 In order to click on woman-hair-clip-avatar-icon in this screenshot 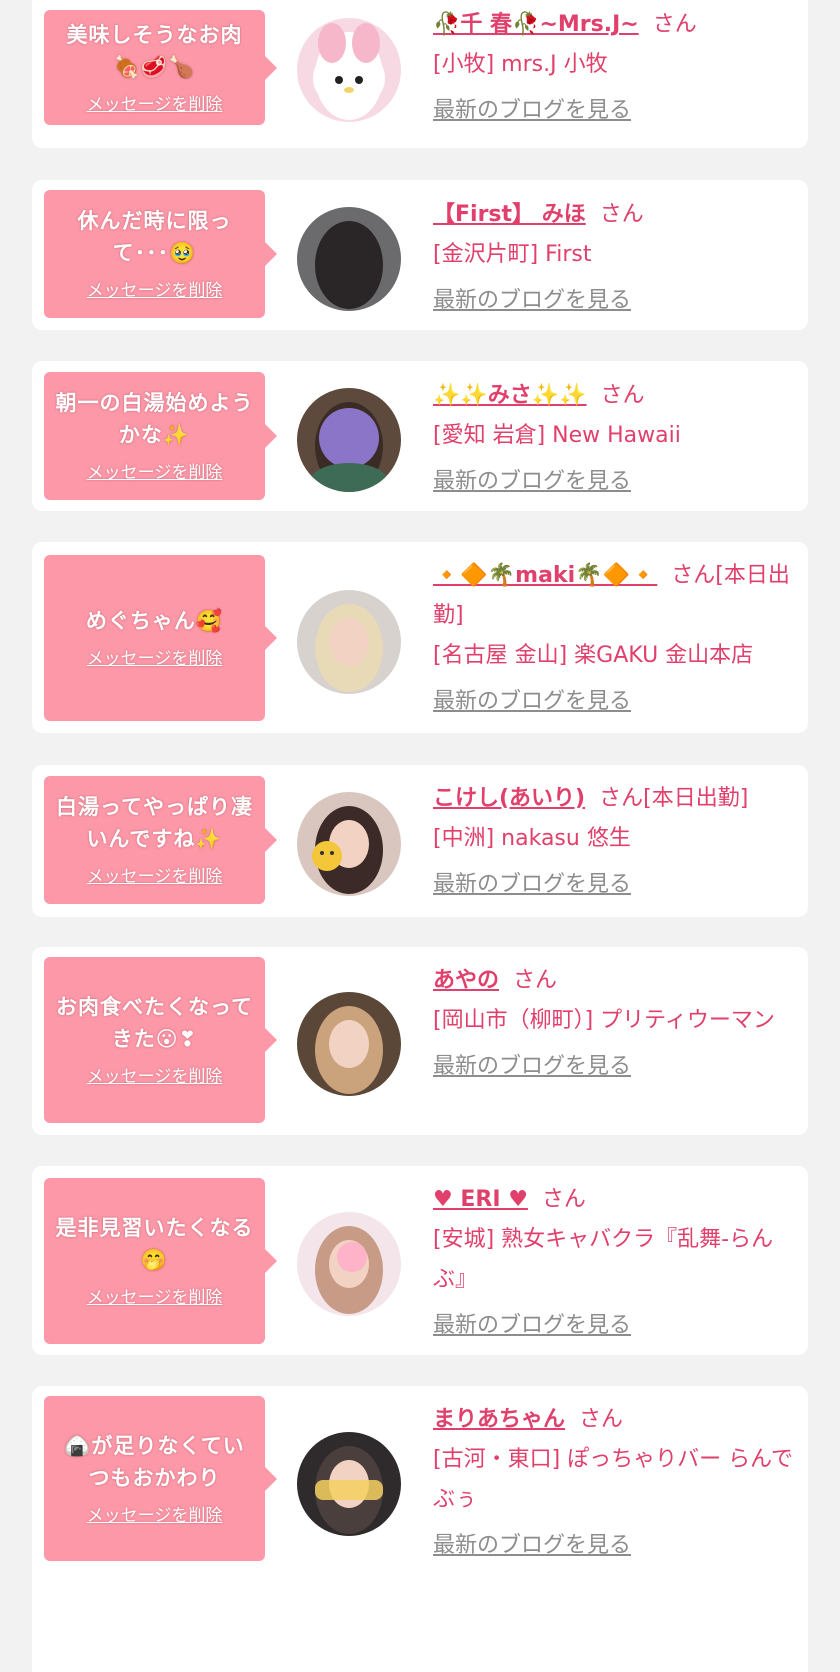, I will do `click(349, 1044)`.